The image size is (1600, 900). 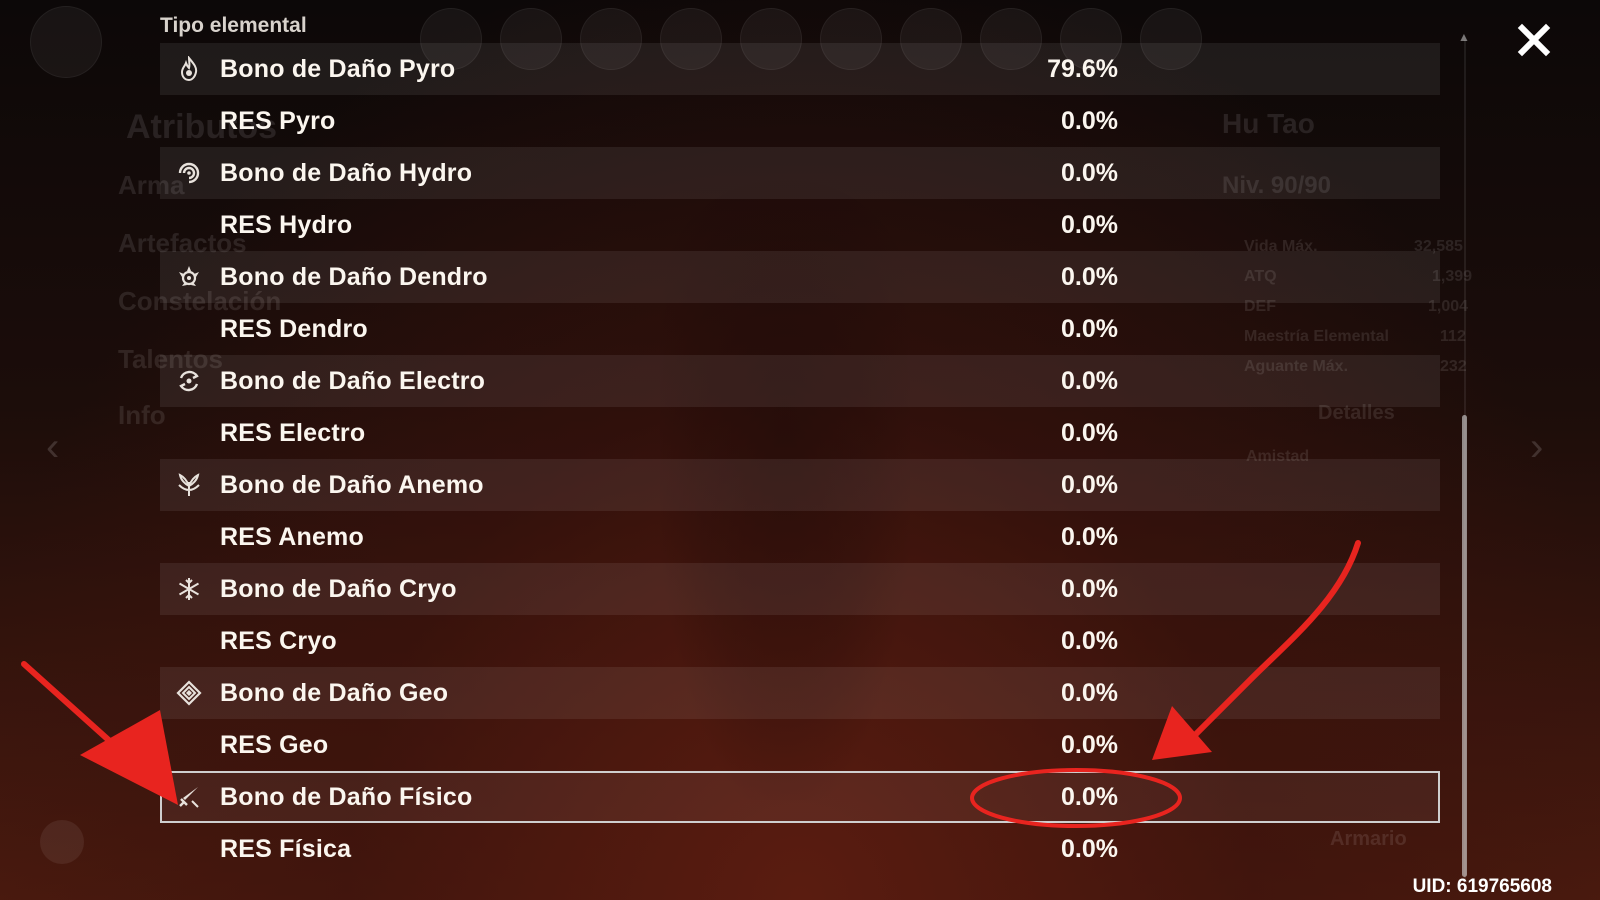 I want to click on stat-label: RES Electro, so click(x=293, y=432).